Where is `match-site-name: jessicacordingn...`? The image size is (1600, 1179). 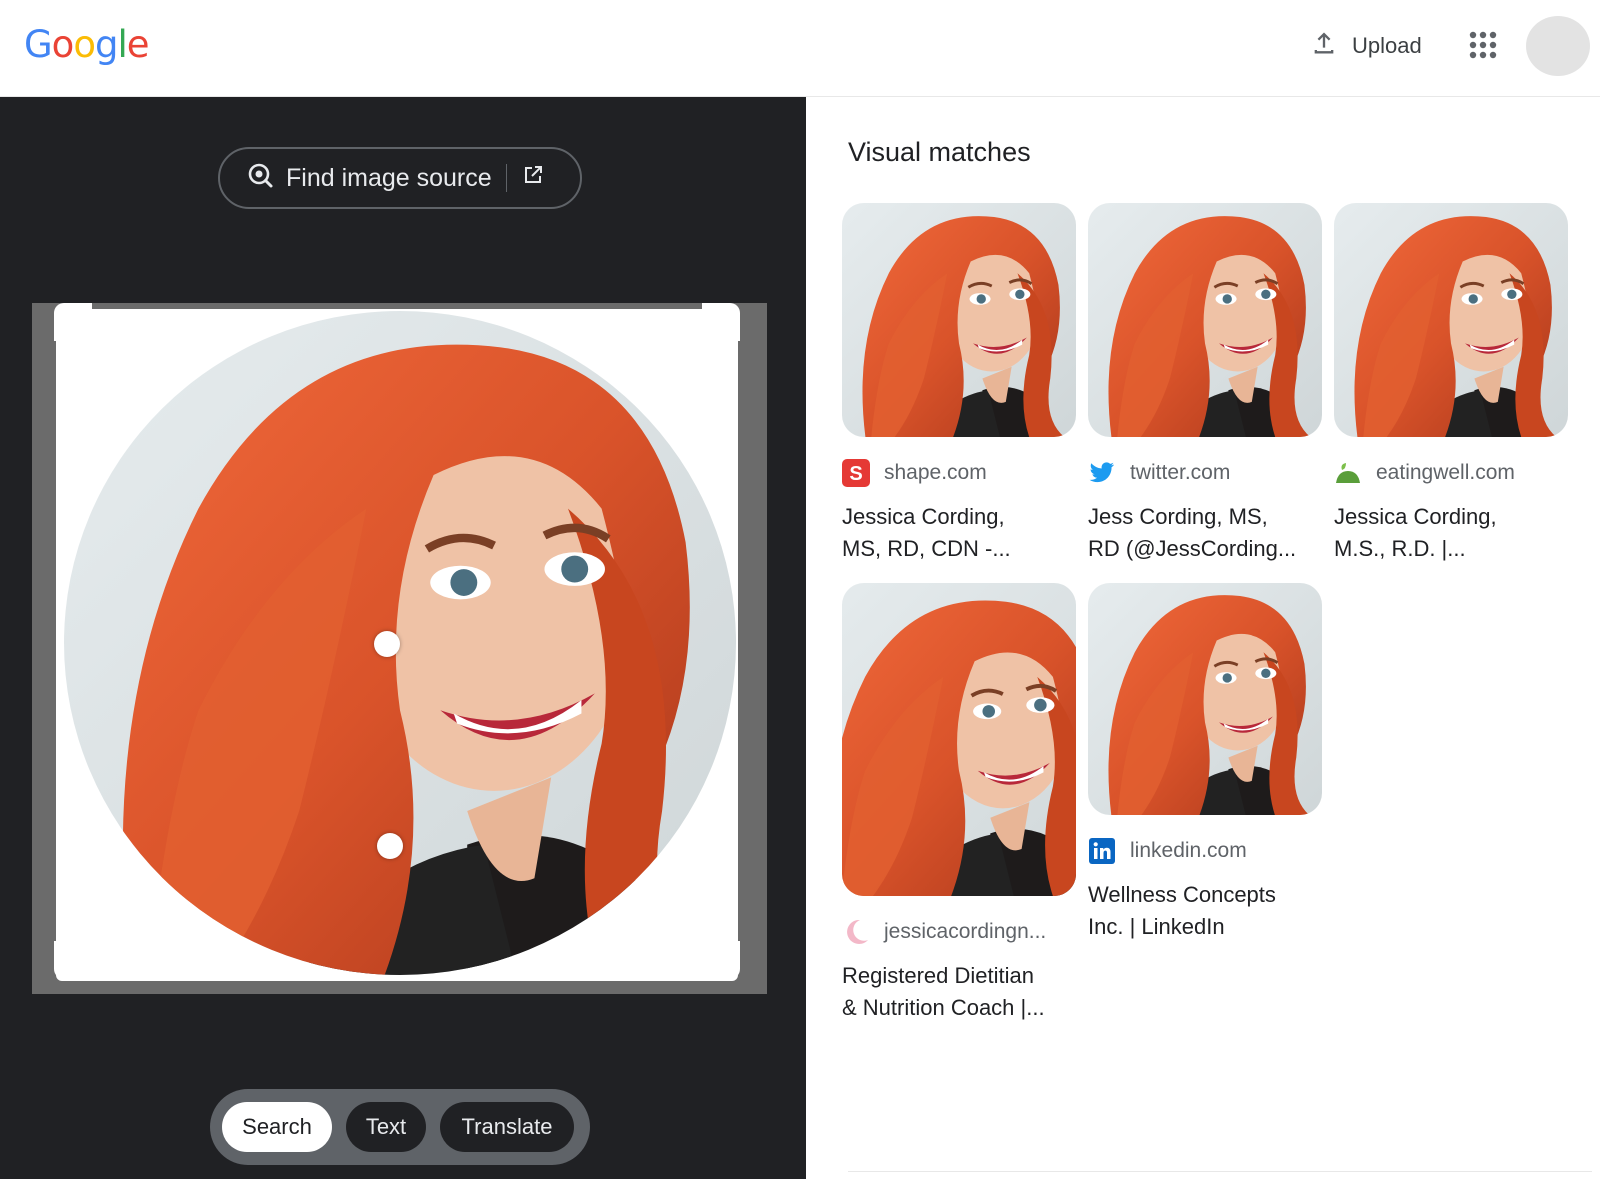 match-site-name: jessicacordingn... is located at coordinates (965, 931).